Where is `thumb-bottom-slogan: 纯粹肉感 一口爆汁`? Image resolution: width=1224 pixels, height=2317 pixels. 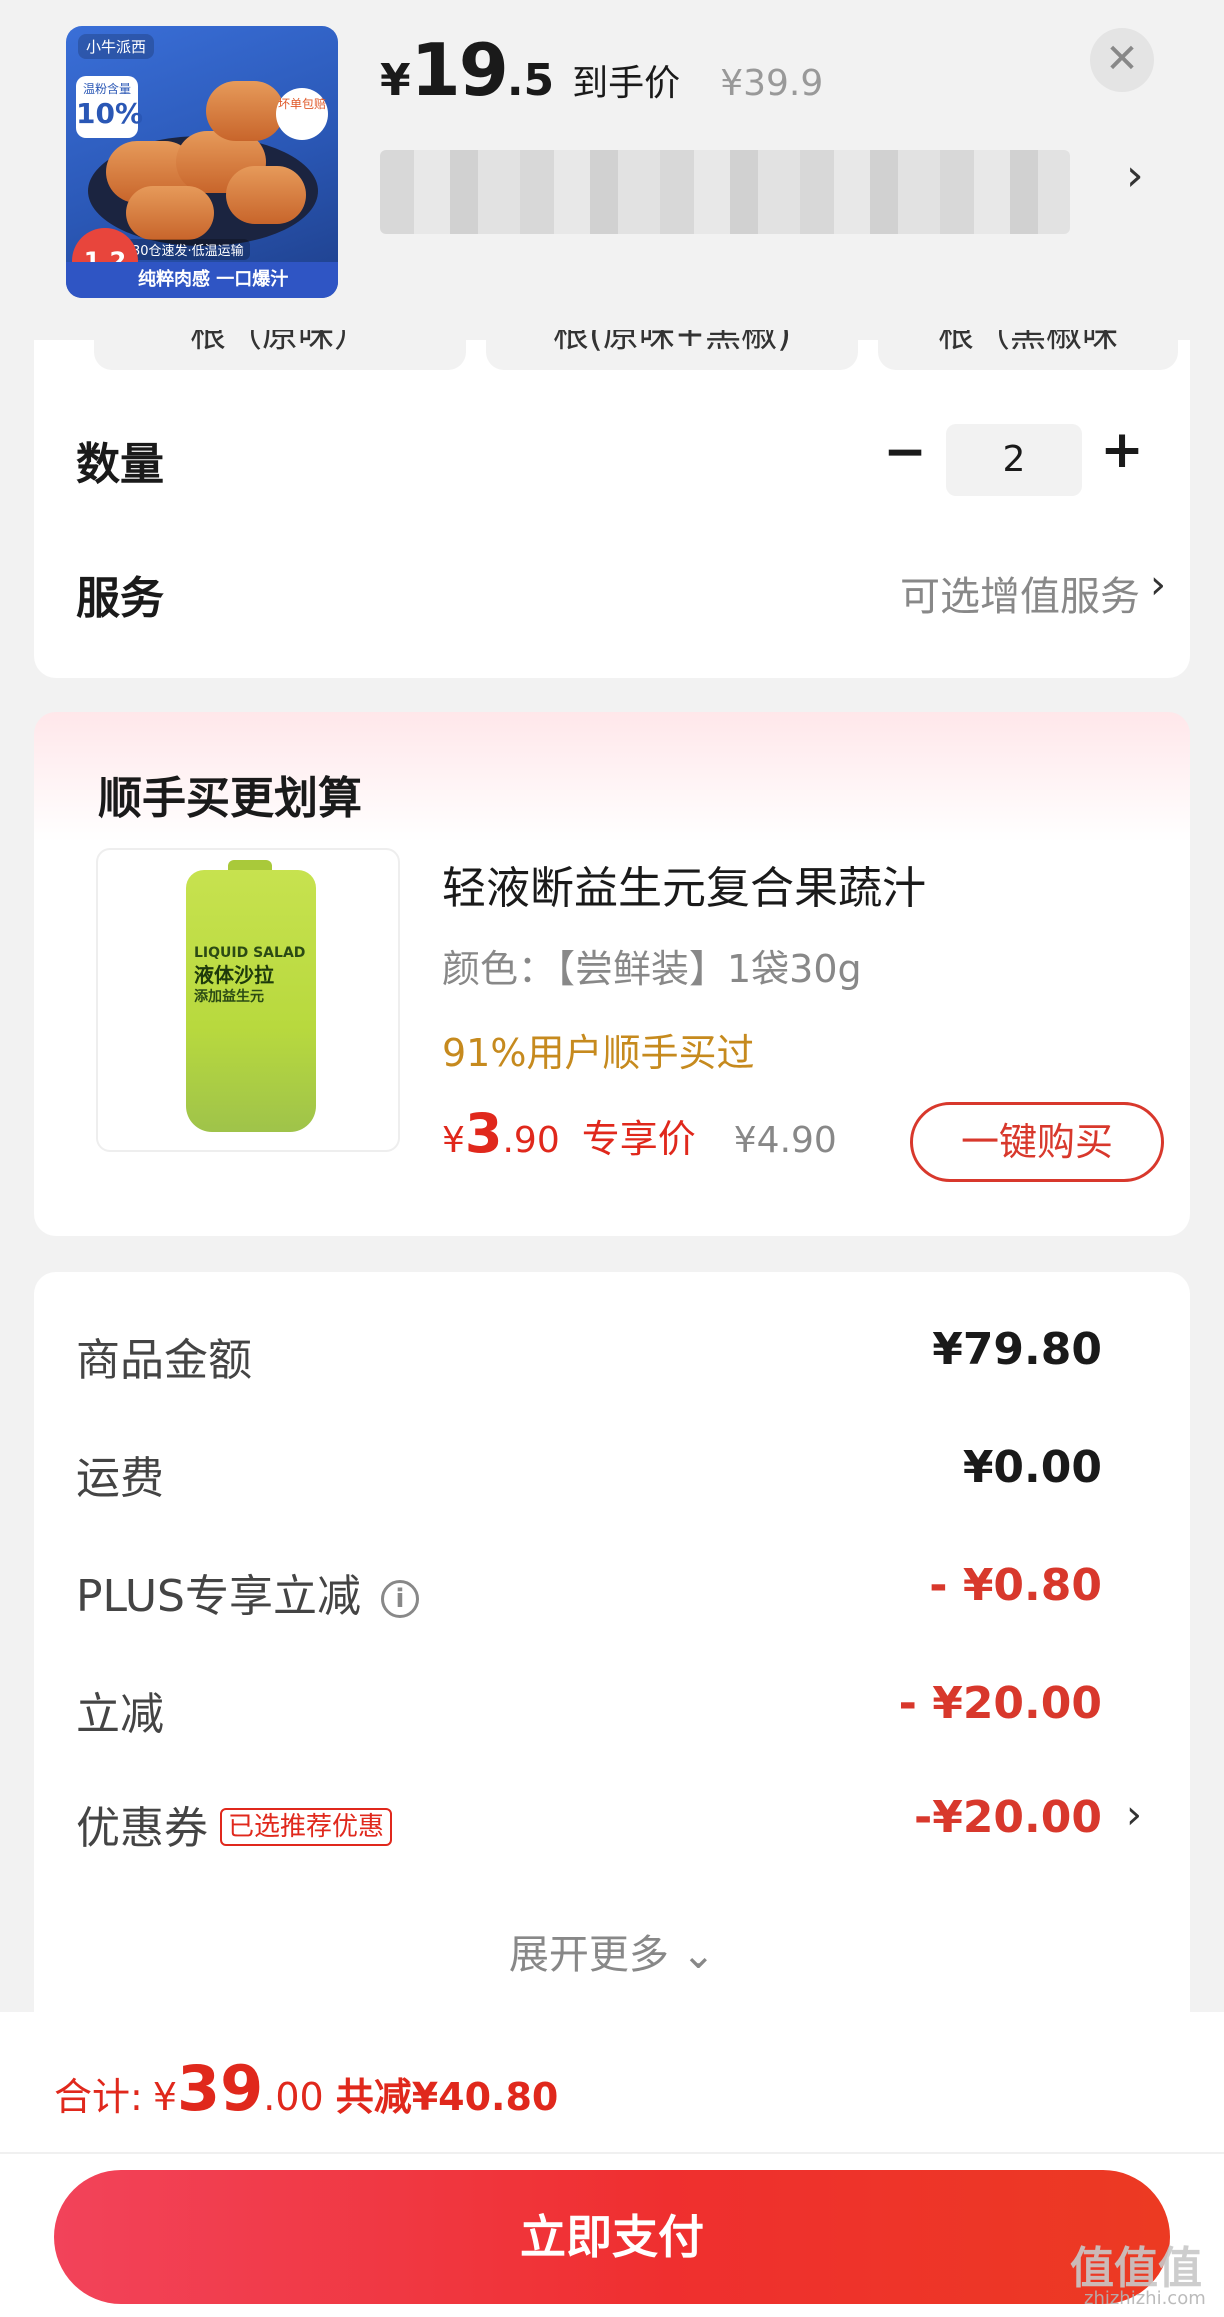
thumb-bottom-slogan: 纯粹肉感 一口爆汁 is located at coordinates (202, 280).